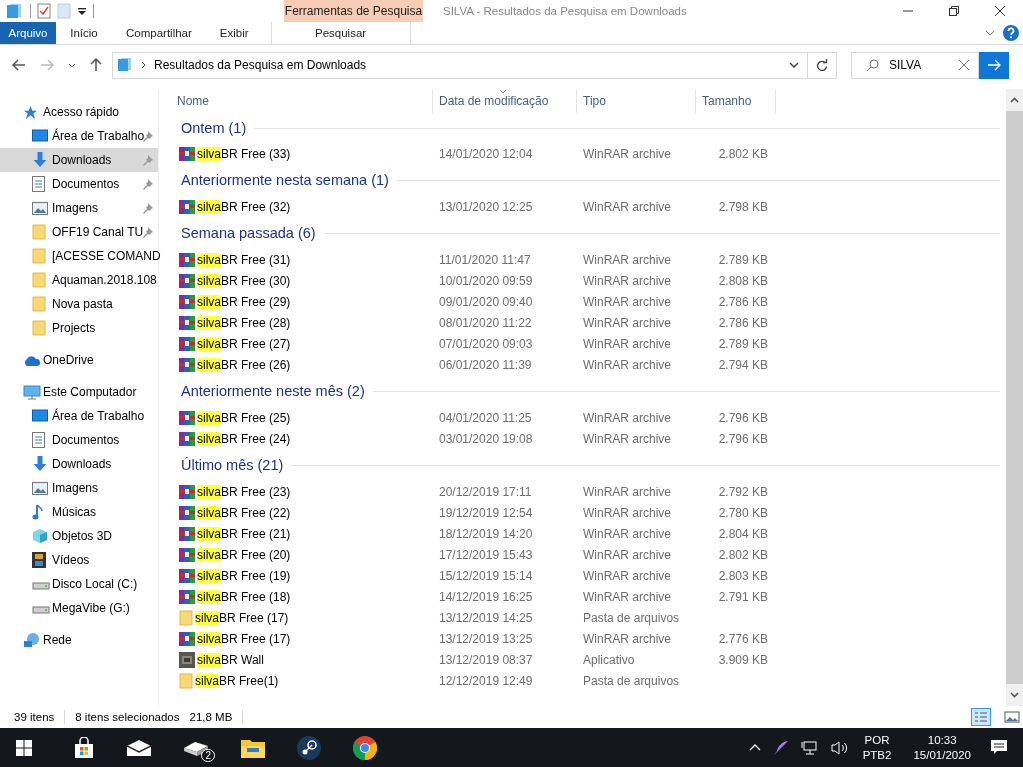 Image resolution: width=1023 pixels, height=767 pixels. What do you see at coordinates (994, 65) in the screenshot?
I see `search-go-button` at bounding box center [994, 65].